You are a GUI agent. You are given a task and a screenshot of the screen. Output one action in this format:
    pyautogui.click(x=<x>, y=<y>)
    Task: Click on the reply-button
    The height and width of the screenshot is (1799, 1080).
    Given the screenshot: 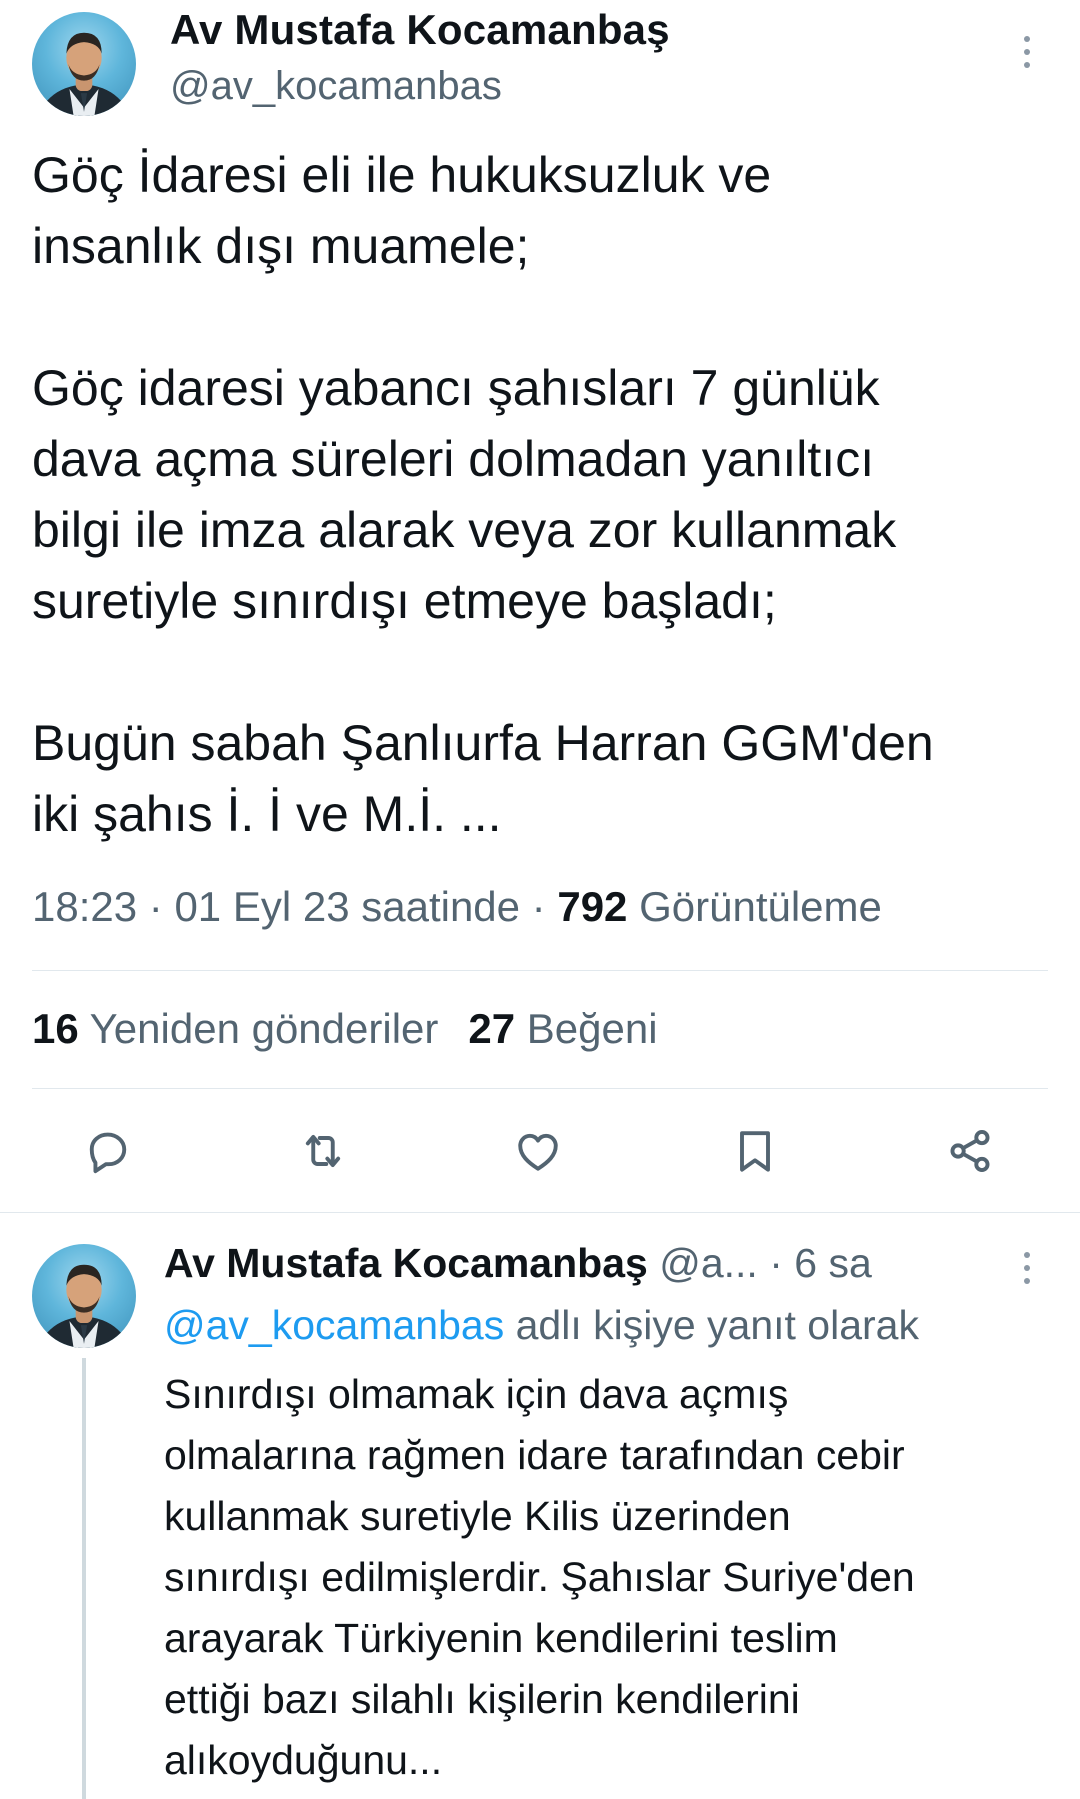 What is the action you would take?
    pyautogui.click(x=108, y=1151)
    